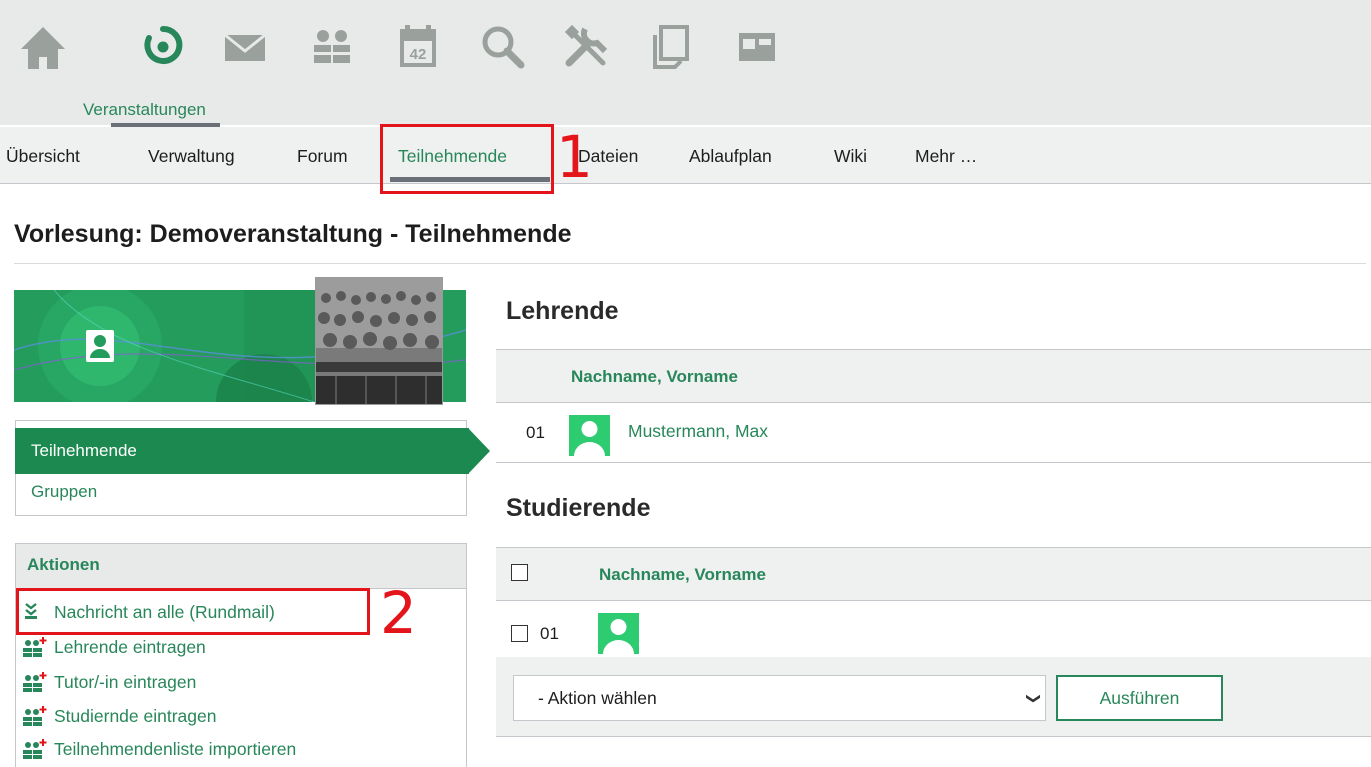  Describe the element at coordinates (31, 611) in the screenshot. I see `mail-all-icon` at that location.